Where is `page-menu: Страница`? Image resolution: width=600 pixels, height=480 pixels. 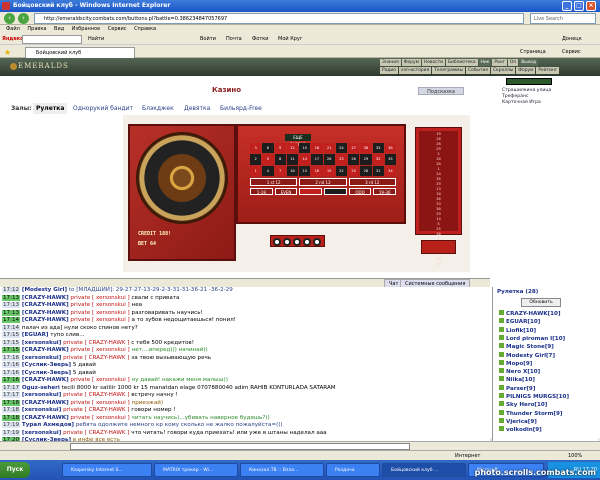
page-menu: Страница is located at coordinates (533, 52).